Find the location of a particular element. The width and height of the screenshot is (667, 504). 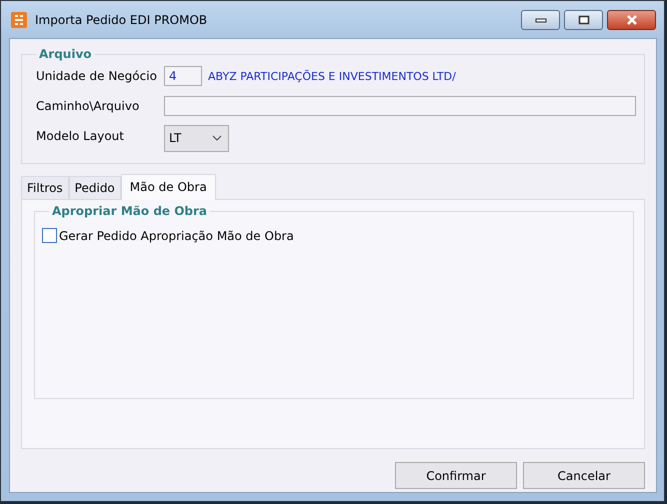

group-title: Arquivo is located at coordinates (65, 54).